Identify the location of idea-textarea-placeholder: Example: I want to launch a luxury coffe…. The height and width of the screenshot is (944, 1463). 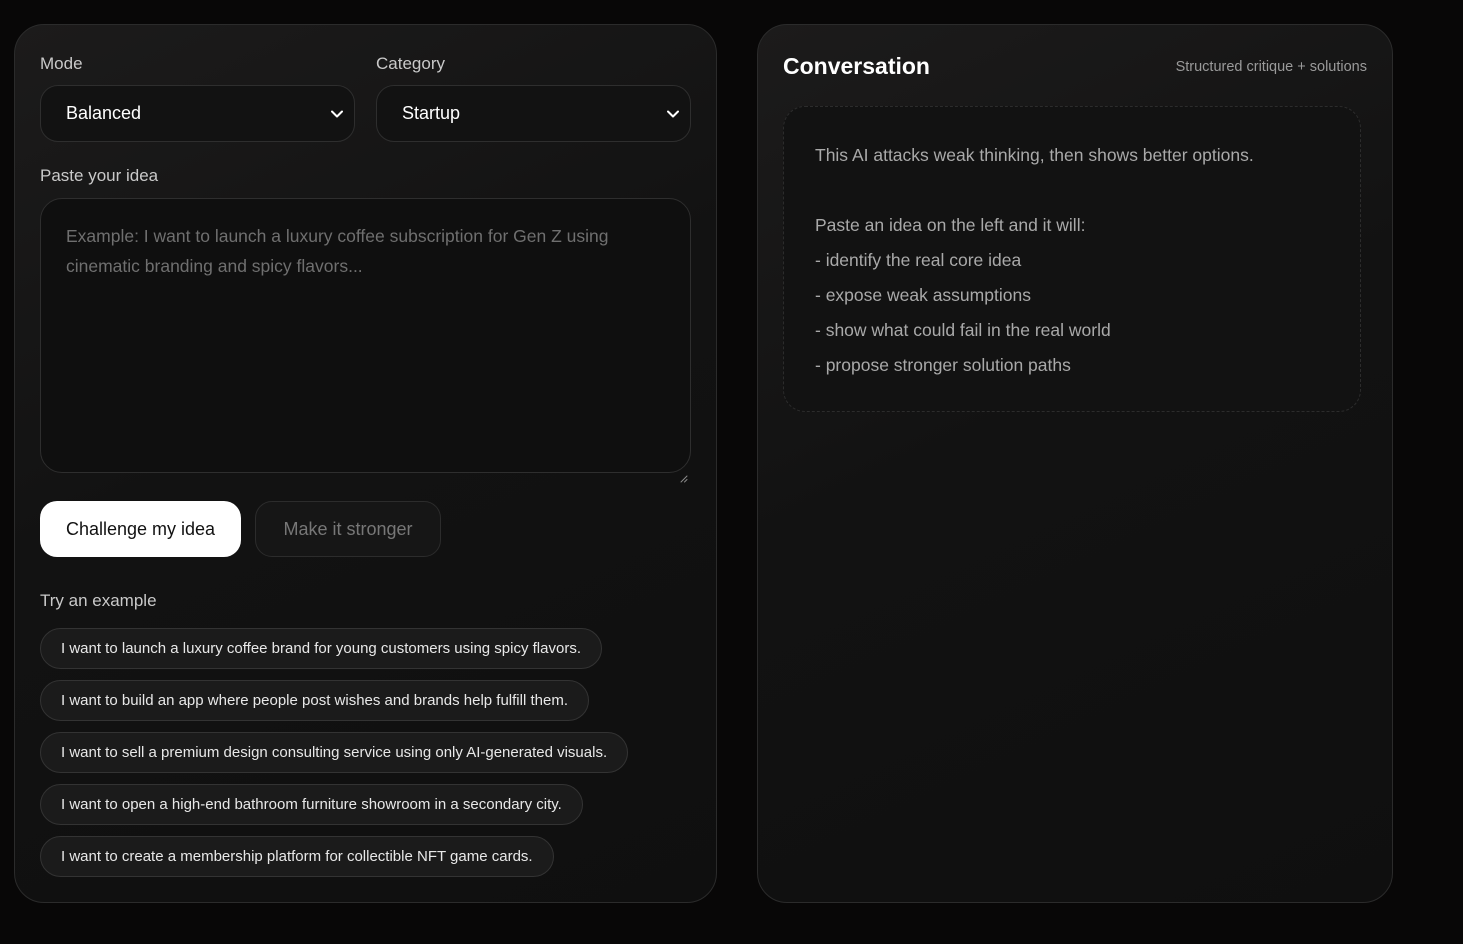
(337, 251).